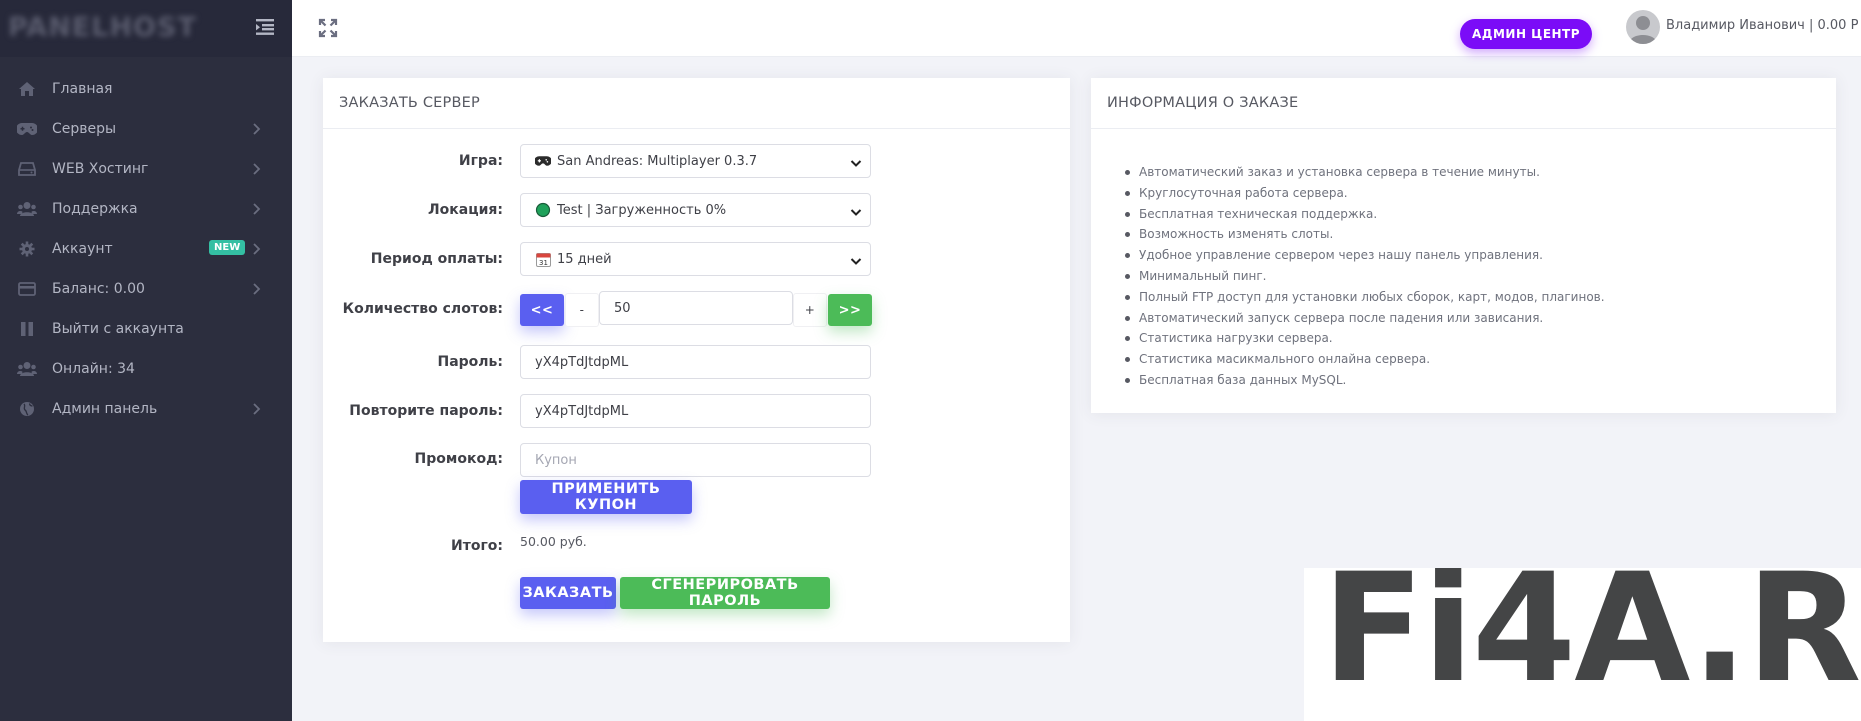  I want to click on fullscreen-icon, so click(328, 28).